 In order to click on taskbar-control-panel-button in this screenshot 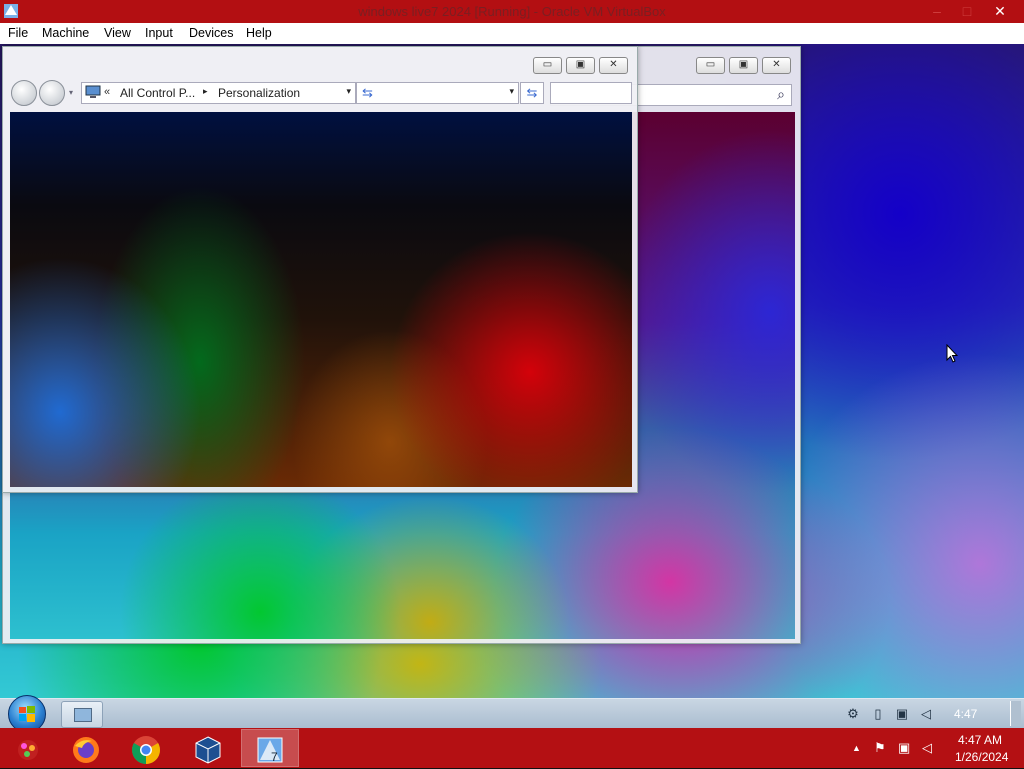, I will do `click(82, 714)`.